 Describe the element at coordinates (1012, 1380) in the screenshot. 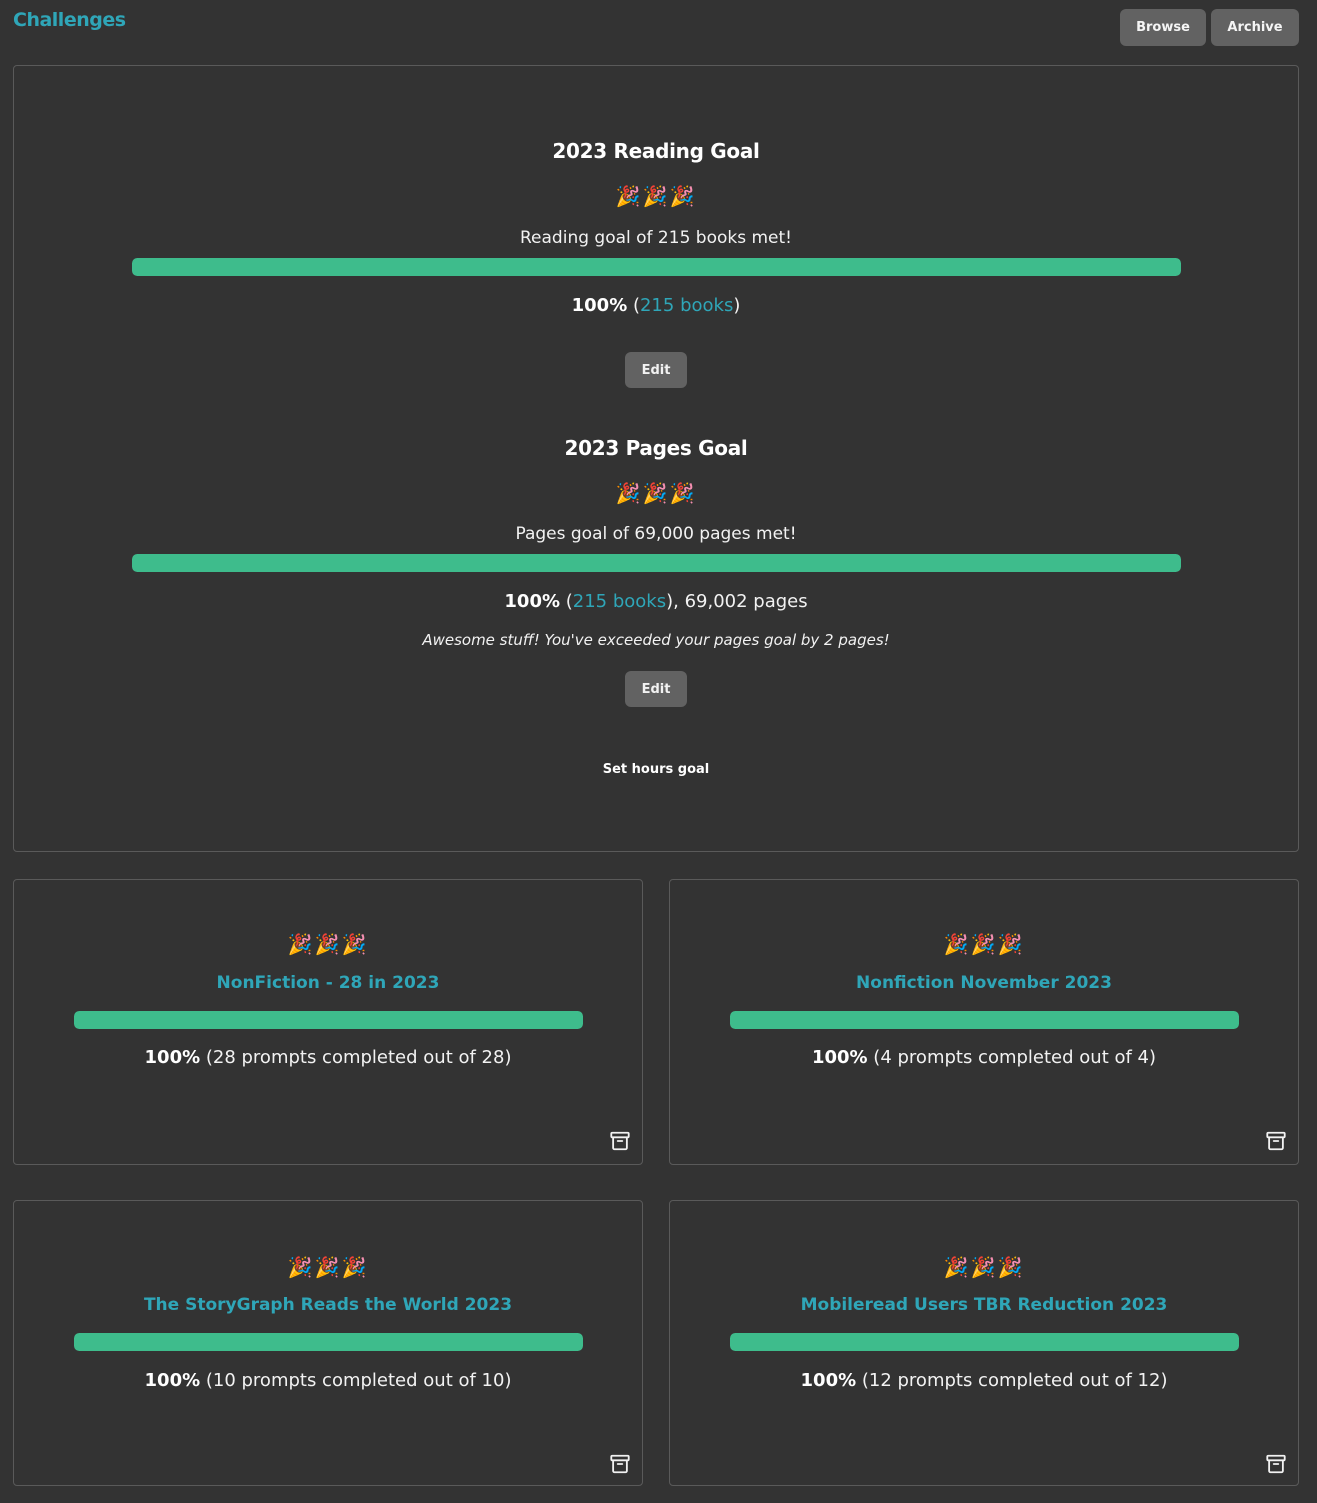

I see `challenge-detail: (12 prompts completed out of 12)` at that location.